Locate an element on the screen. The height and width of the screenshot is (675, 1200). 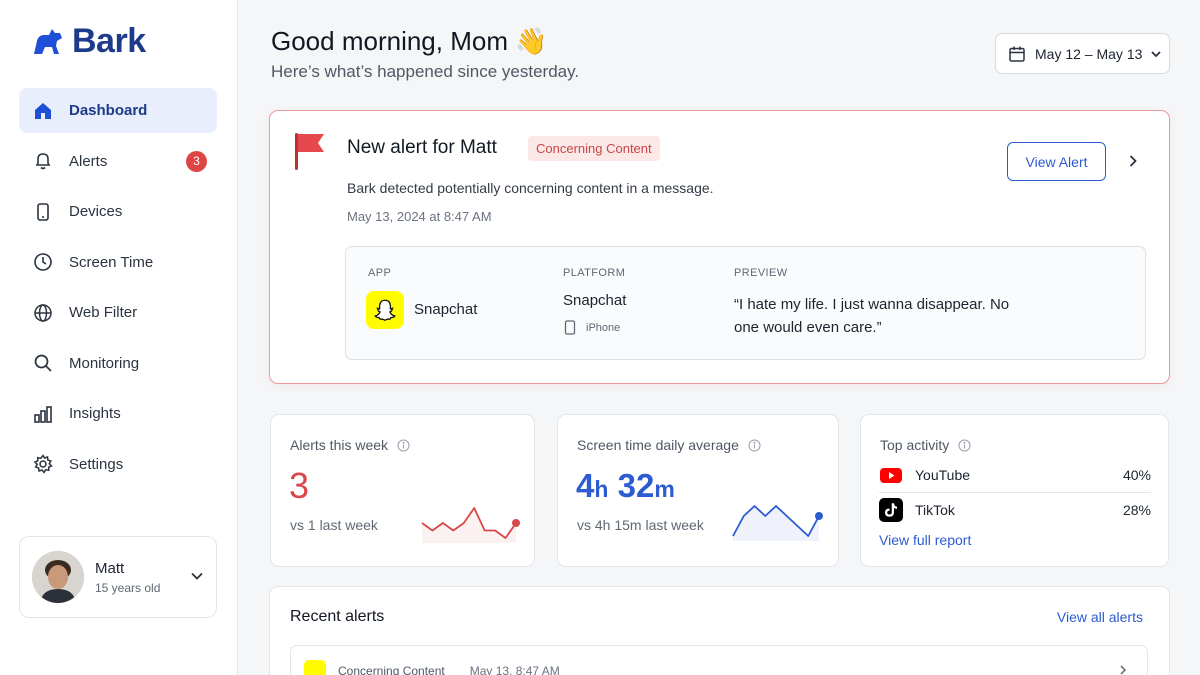
gear-icon is located at coordinates (43, 464).